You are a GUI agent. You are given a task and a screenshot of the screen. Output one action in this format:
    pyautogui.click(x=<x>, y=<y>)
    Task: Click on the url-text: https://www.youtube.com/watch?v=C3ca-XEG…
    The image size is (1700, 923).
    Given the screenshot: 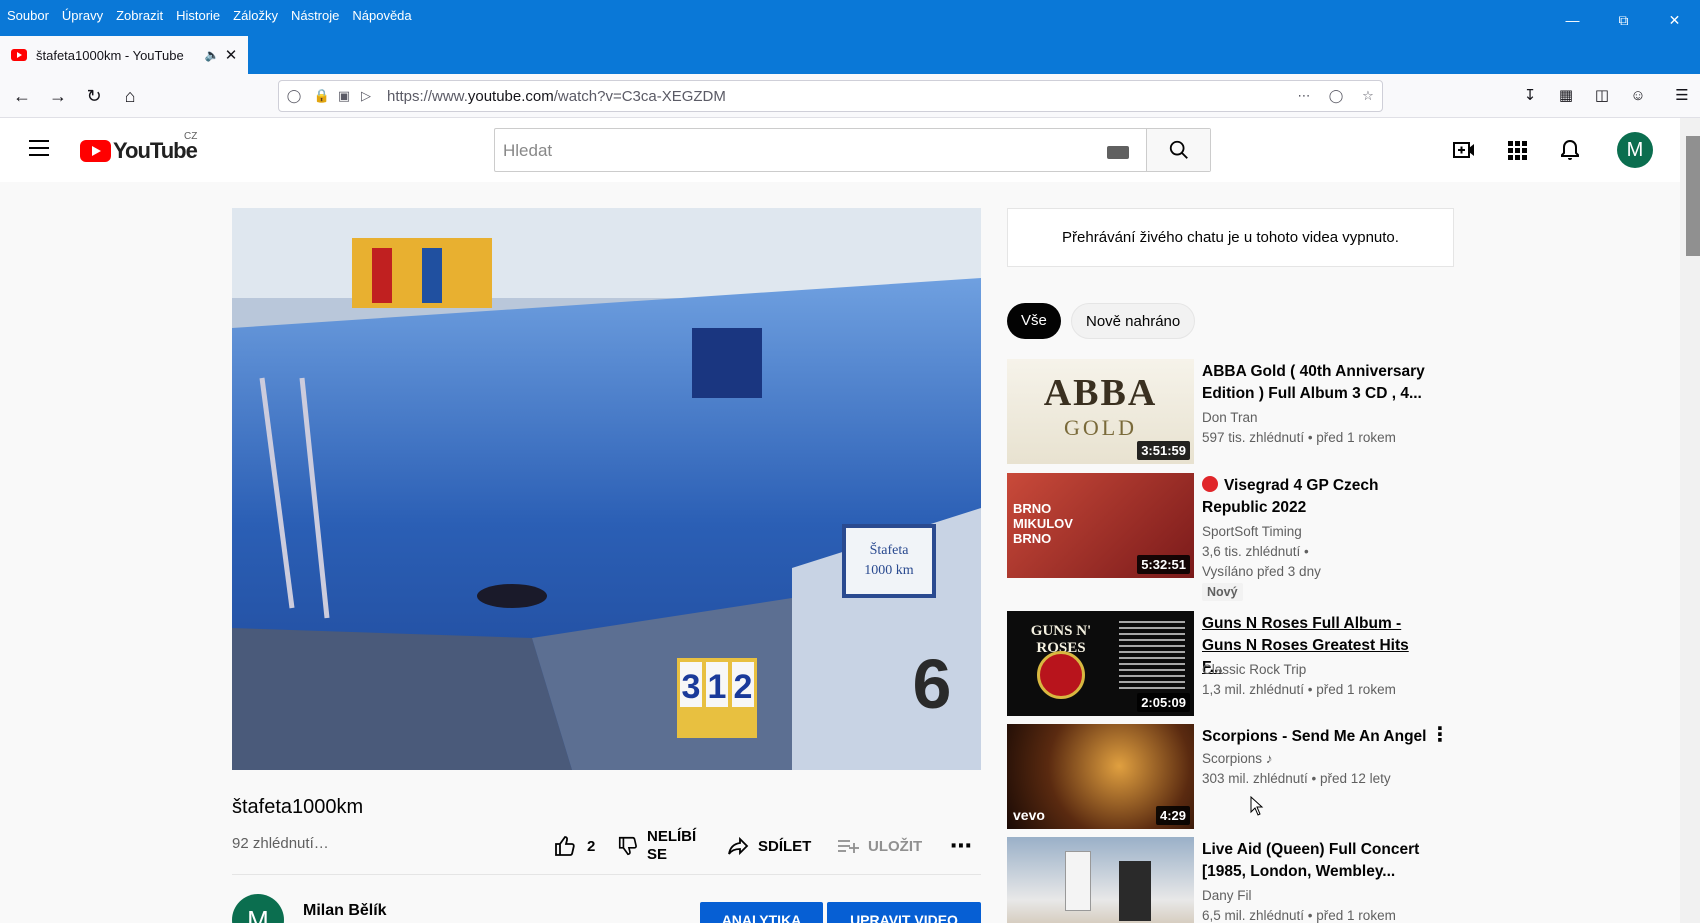 What is the action you would take?
    pyautogui.click(x=556, y=96)
    